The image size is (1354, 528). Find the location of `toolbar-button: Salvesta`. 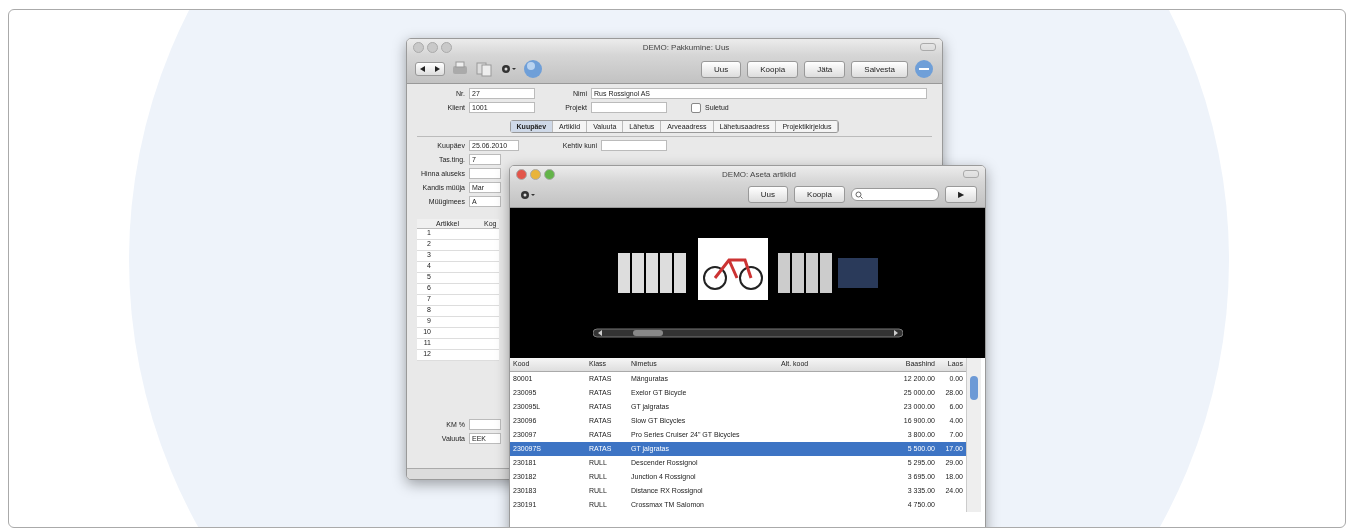

toolbar-button: Salvesta is located at coordinates (879, 69).